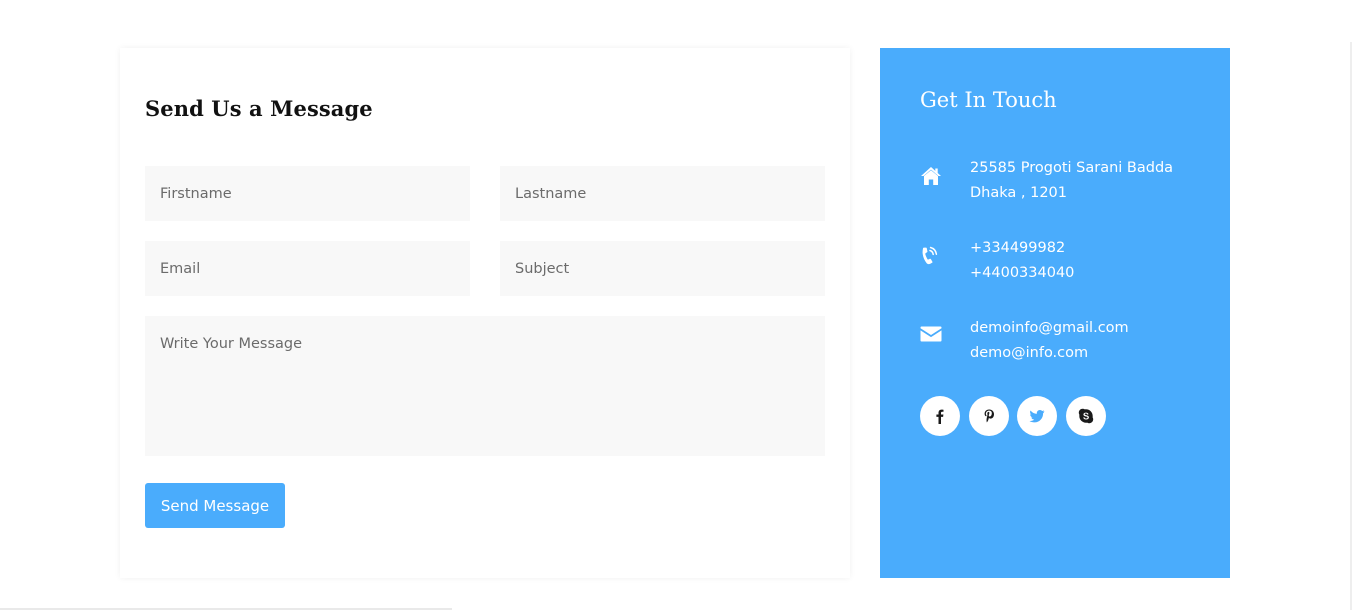 The height and width of the screenshot is (610, 1352). What do you see at coordinates (1049, 328) in the screenshot?
I see `email-line-1: demoinfo@gmail.com` at bounding box center [1049, 328].